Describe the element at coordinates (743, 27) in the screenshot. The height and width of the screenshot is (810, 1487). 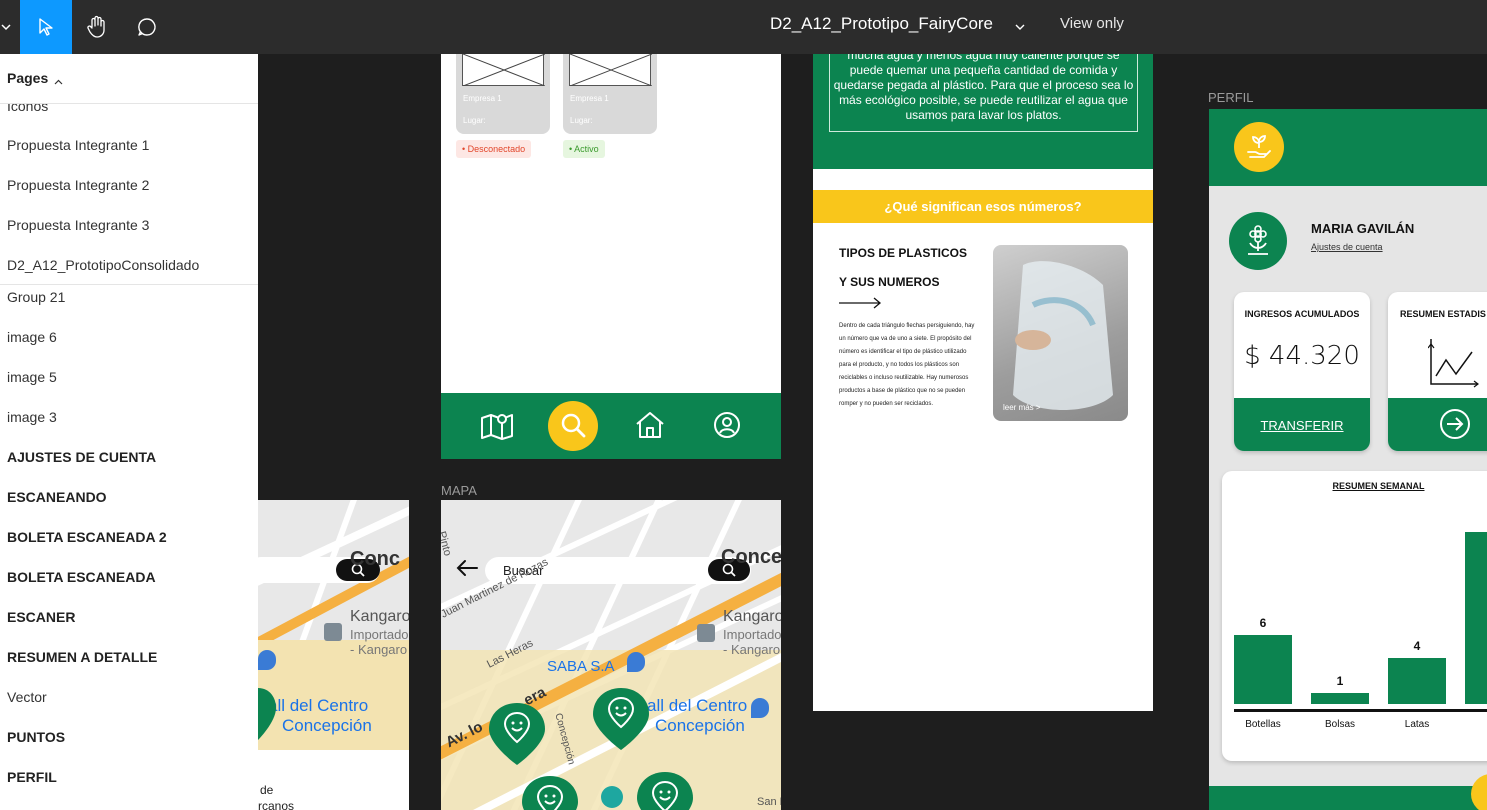
I see `top-toolbar: D2_A12_Prototipo_FairyCore View only` at that location.